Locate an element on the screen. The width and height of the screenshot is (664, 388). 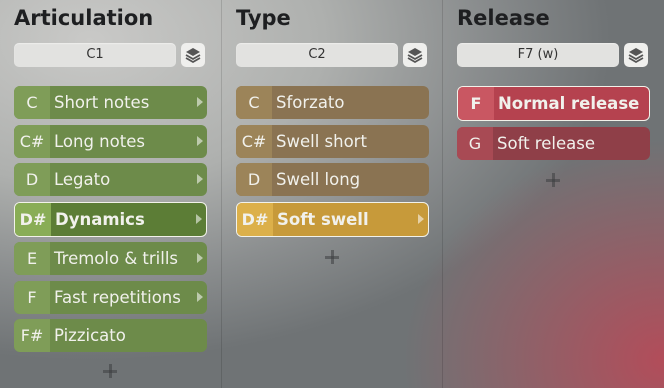
articulation-item-pizzicato: F# Pizzicato is located at coordinates (110, 335).